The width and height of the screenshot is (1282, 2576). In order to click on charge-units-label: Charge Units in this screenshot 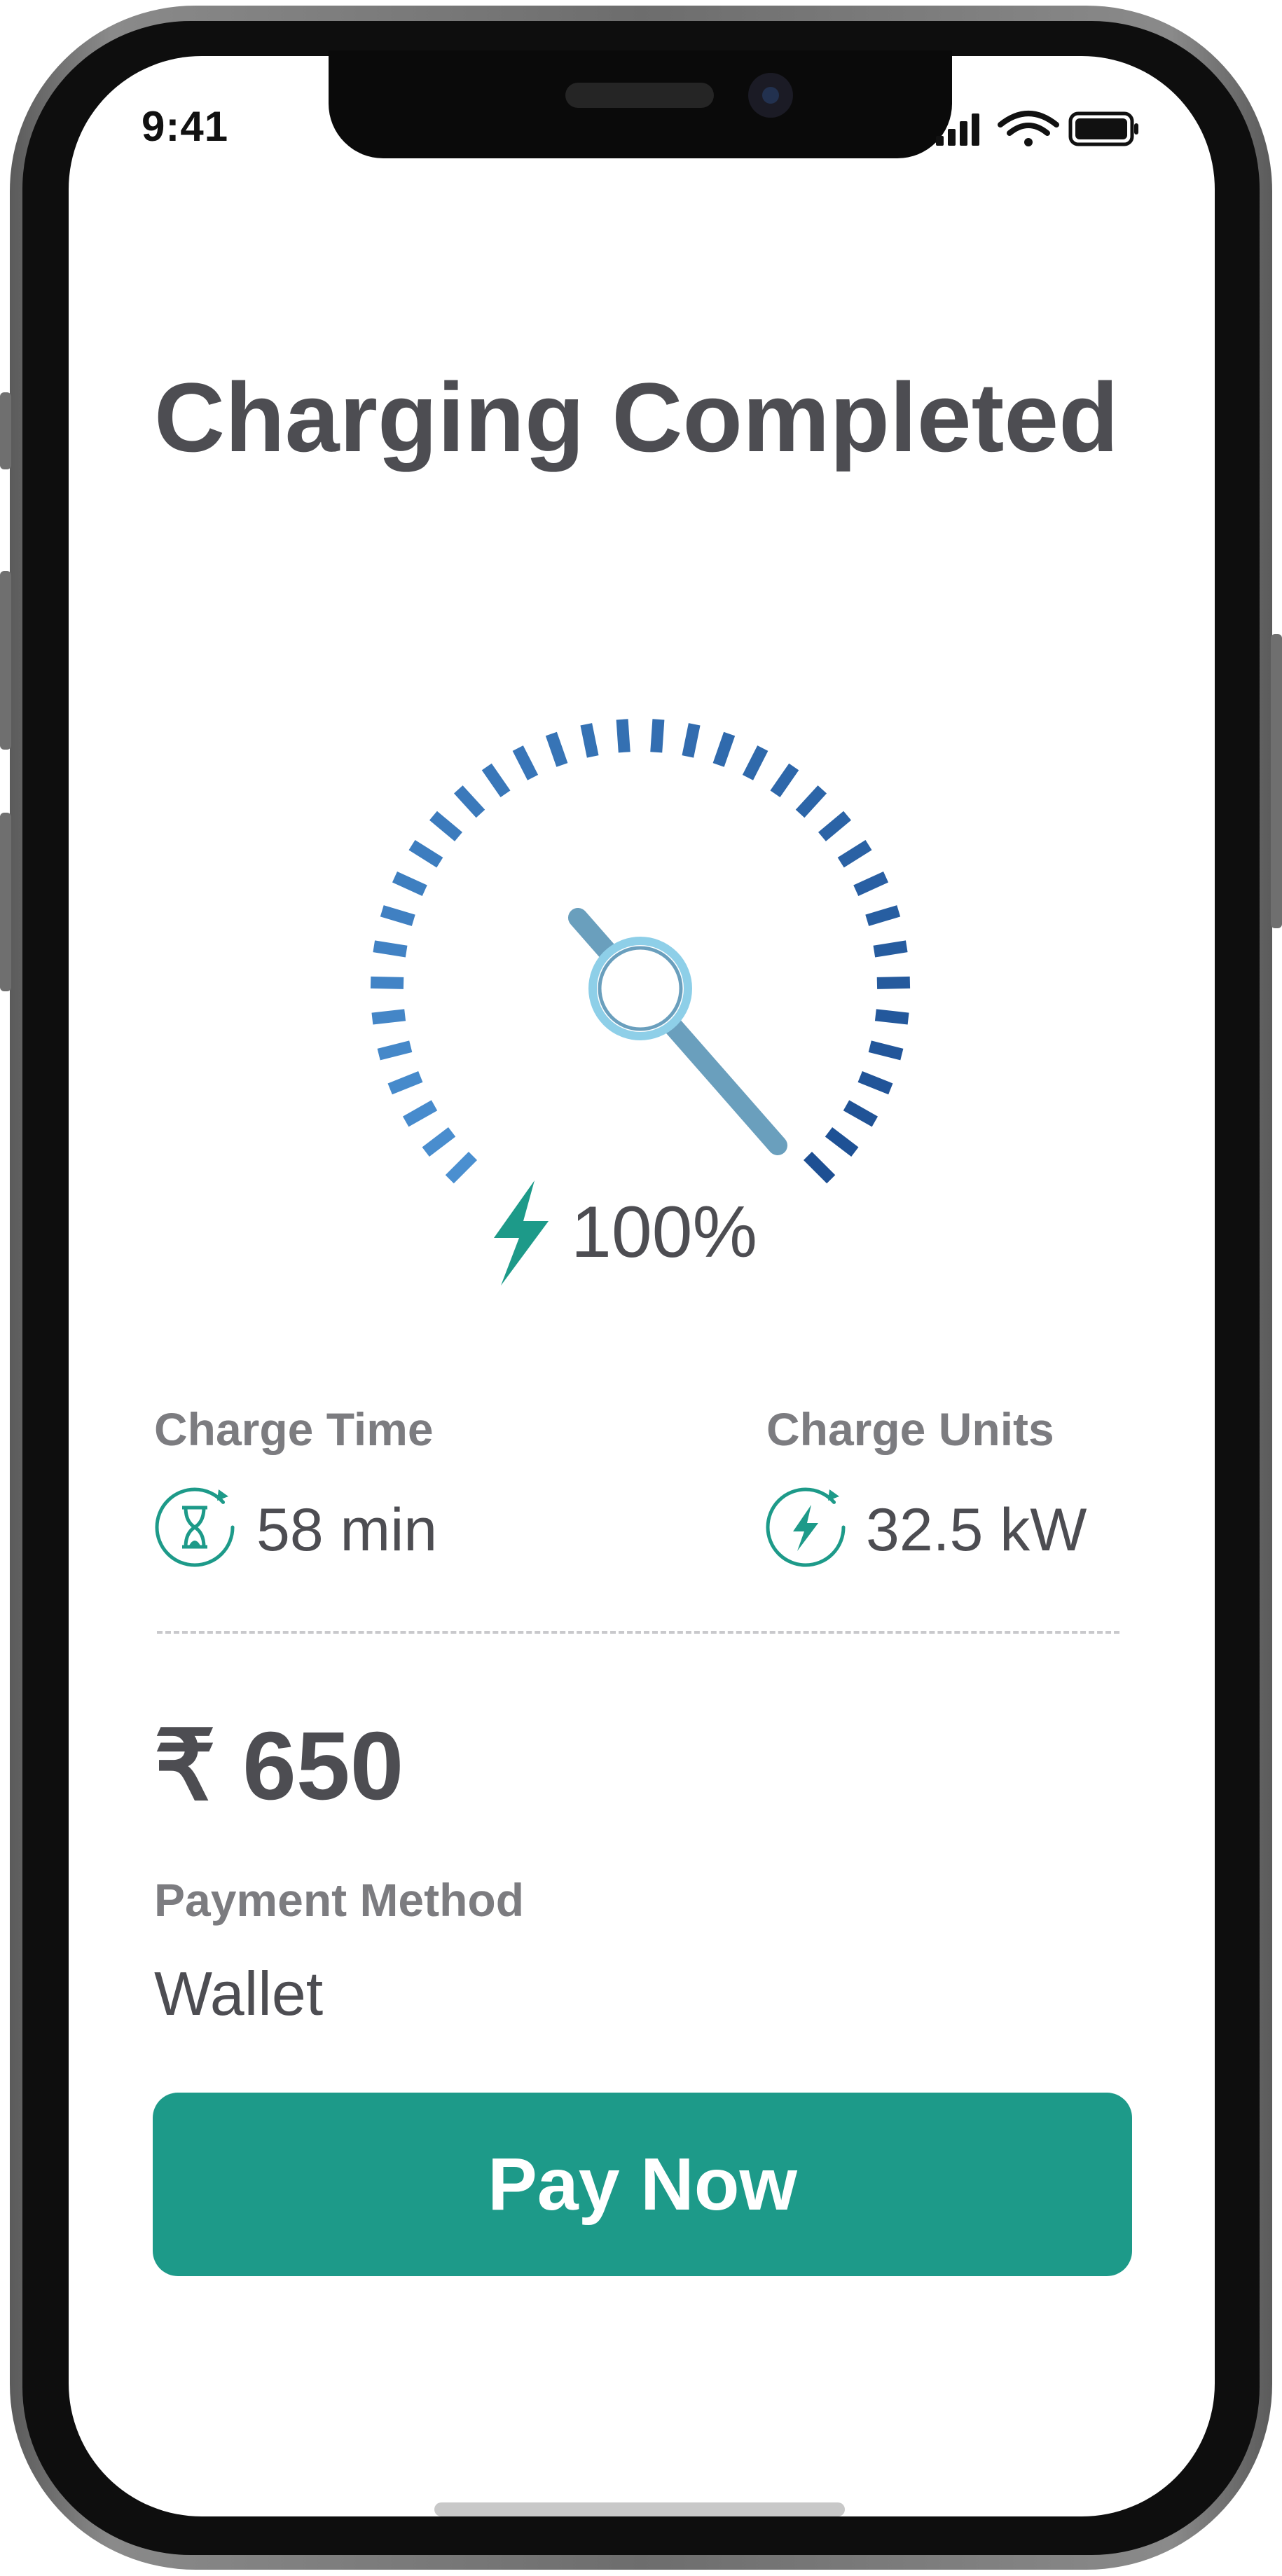, I will do `click(910, 1429)`.